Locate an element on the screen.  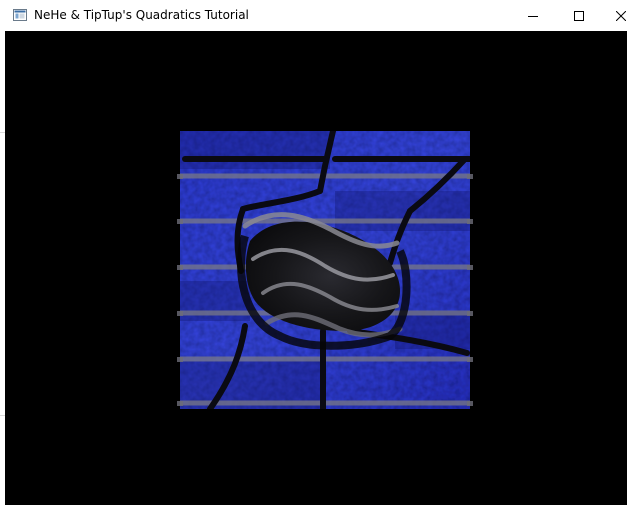
minimize-icon is located at coordinates (533, 16).